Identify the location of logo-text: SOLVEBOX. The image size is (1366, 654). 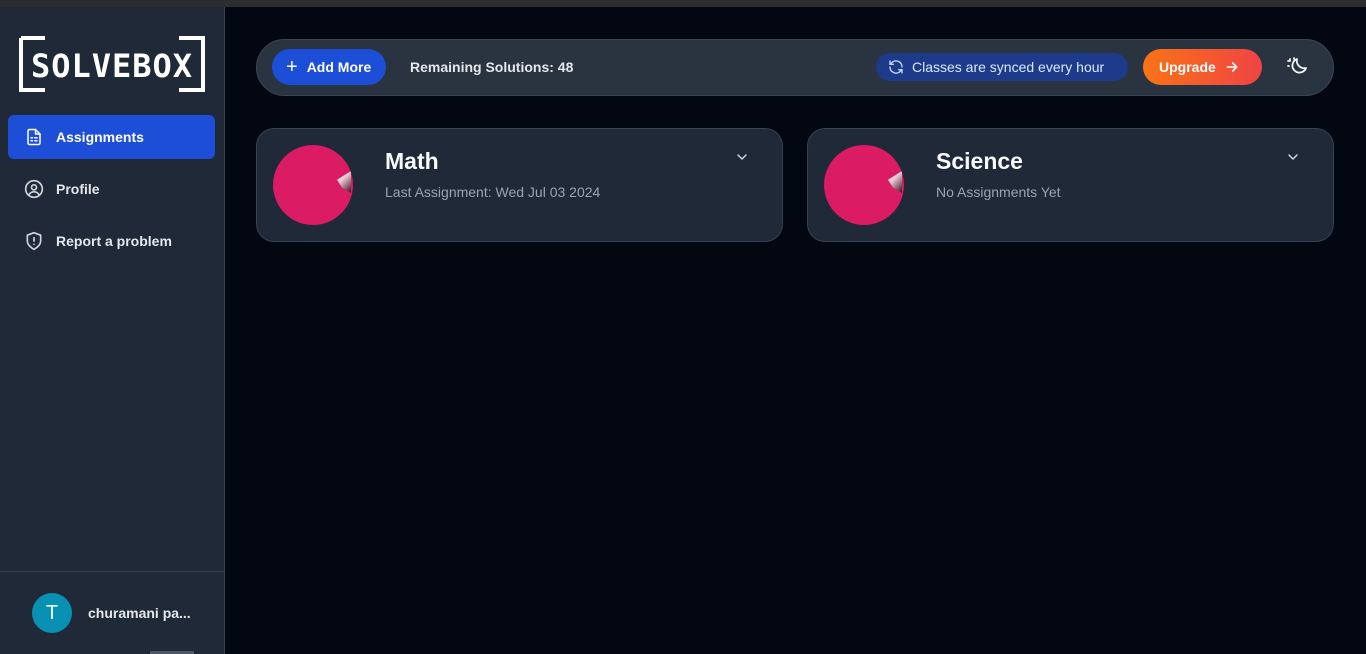
(112, 66).